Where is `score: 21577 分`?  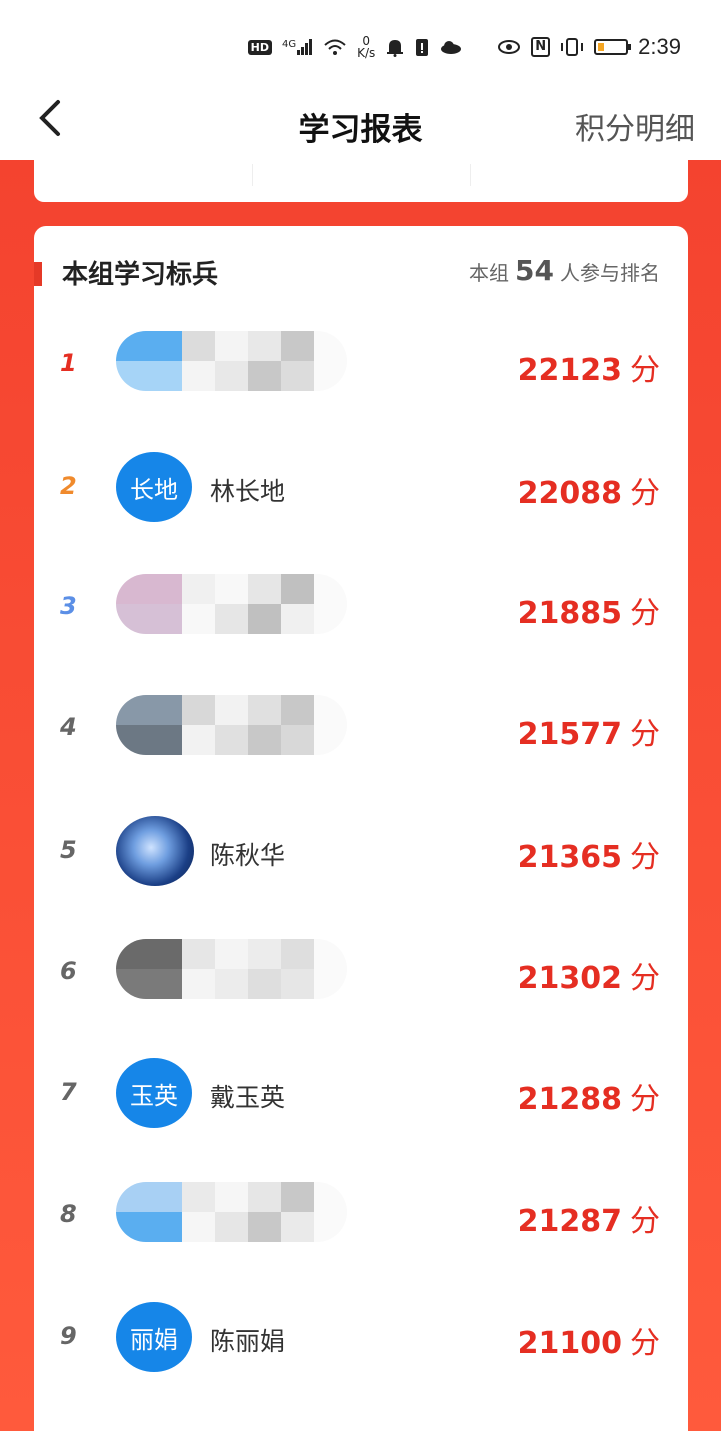 score: 21577 分 is located at coordinates (589, 731).